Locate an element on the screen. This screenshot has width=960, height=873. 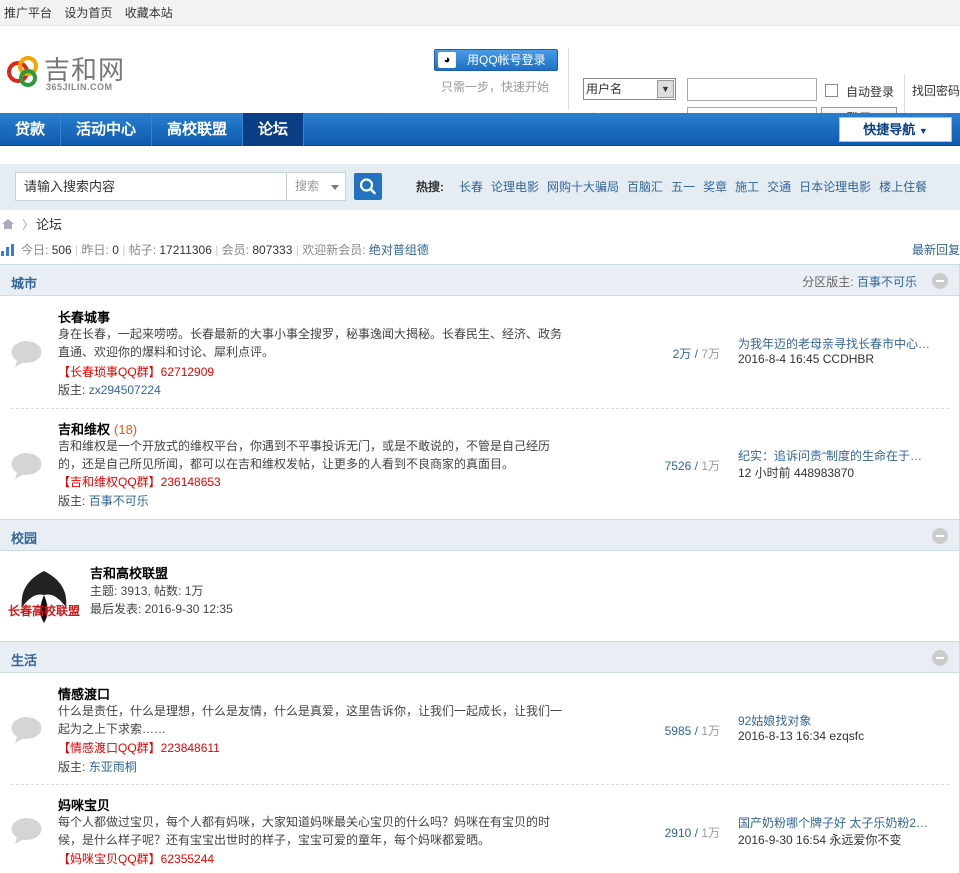
forum-qq-group: 【长春琐事QQ群】62712909 is located at coordinates (136, 372).